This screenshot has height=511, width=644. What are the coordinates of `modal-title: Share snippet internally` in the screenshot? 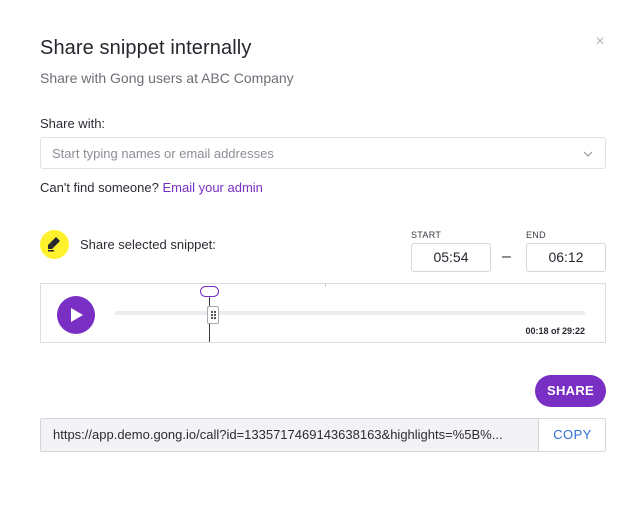 It's located at (146, 48).